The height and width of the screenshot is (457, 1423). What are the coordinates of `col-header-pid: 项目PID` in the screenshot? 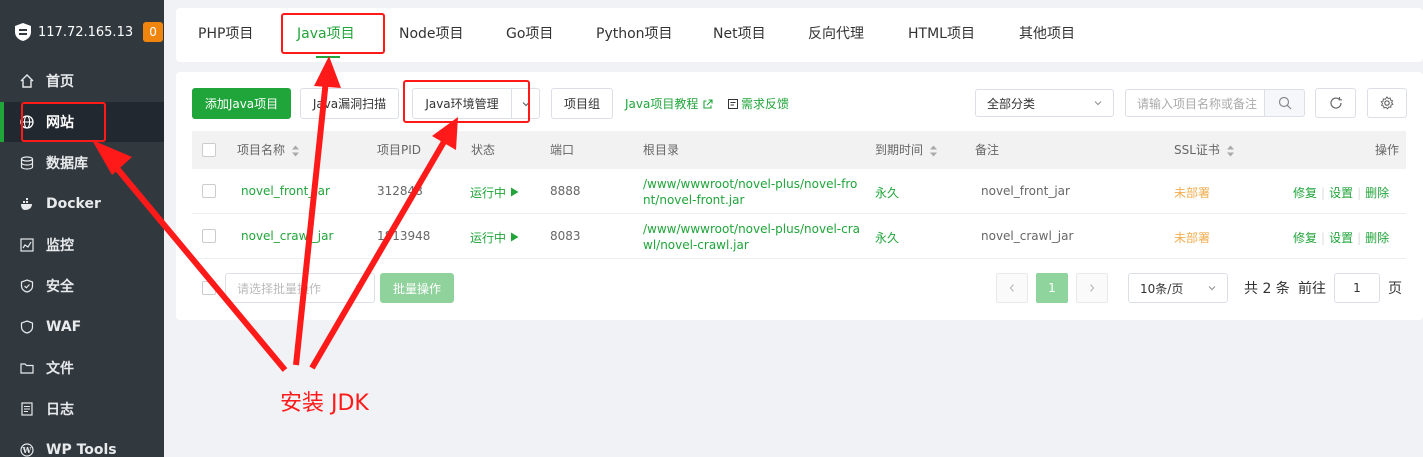 It's located at (399, 150).